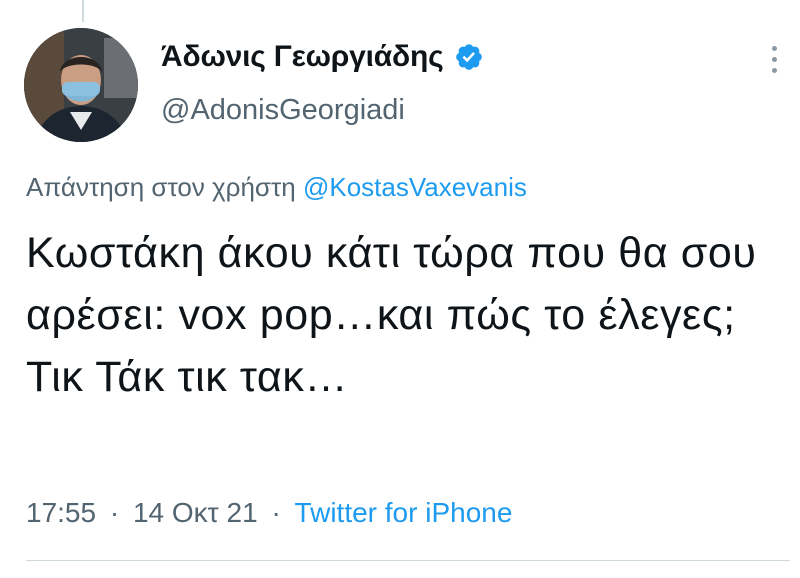  Describe the element at coordinates (83, 11) in the screenshot. I see `thread-connector-line` at that location.